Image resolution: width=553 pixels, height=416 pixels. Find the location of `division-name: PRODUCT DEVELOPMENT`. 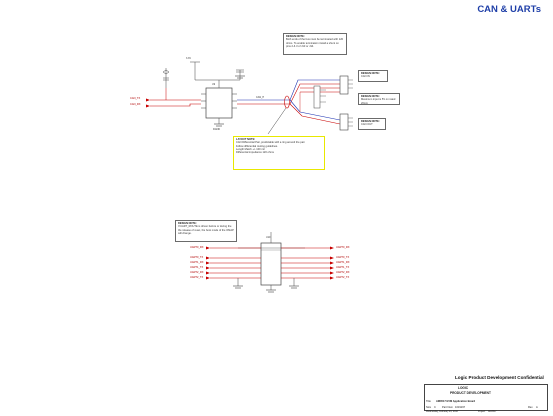

division-name: PRODUCT DEVELOPMENT is located at coordinates (470, 393).